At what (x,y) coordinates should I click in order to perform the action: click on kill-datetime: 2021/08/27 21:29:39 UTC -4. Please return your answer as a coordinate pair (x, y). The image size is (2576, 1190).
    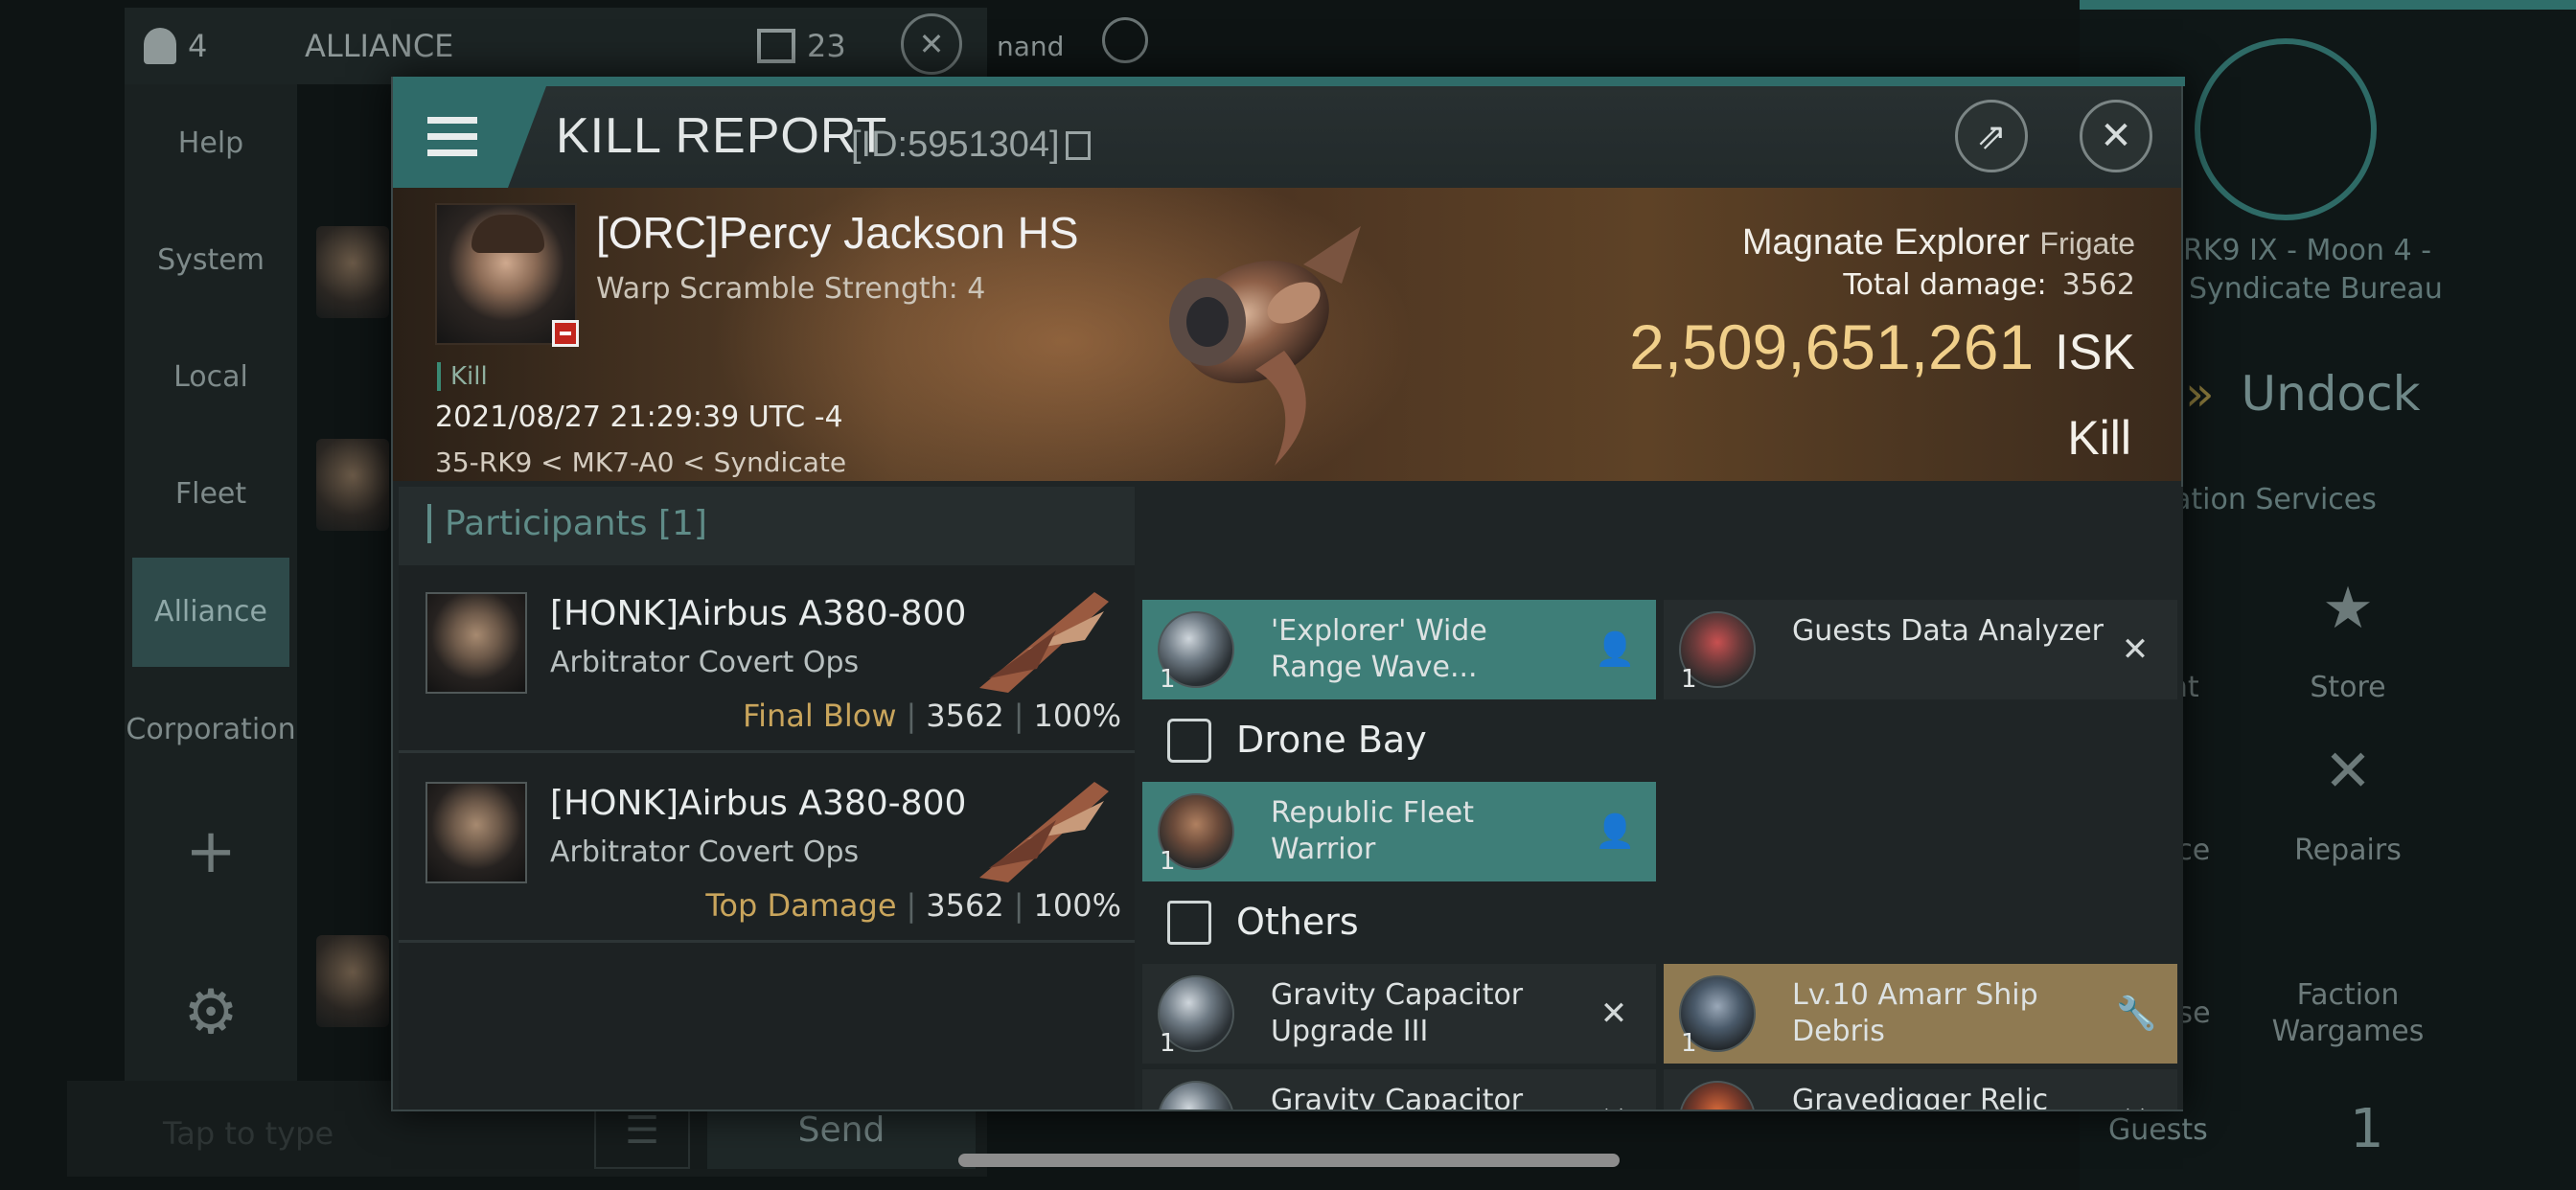
    Looking at the image, I should click on (639, 417).